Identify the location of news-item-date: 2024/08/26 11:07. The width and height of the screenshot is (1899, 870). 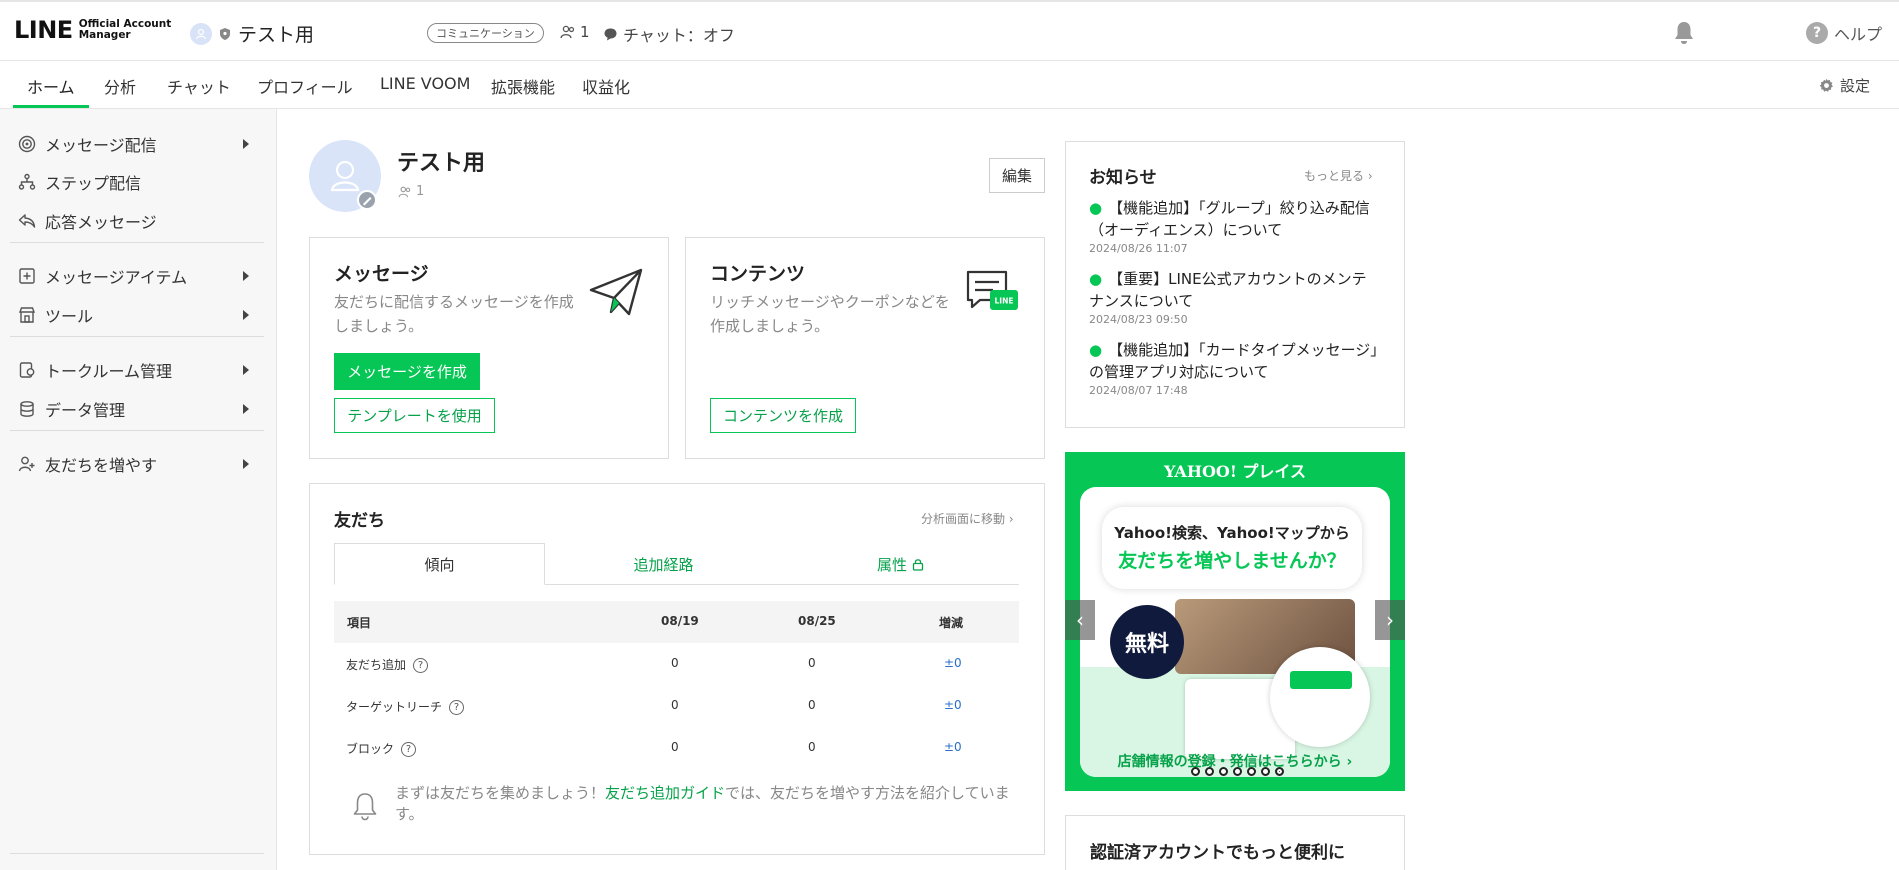
(1138, 248).